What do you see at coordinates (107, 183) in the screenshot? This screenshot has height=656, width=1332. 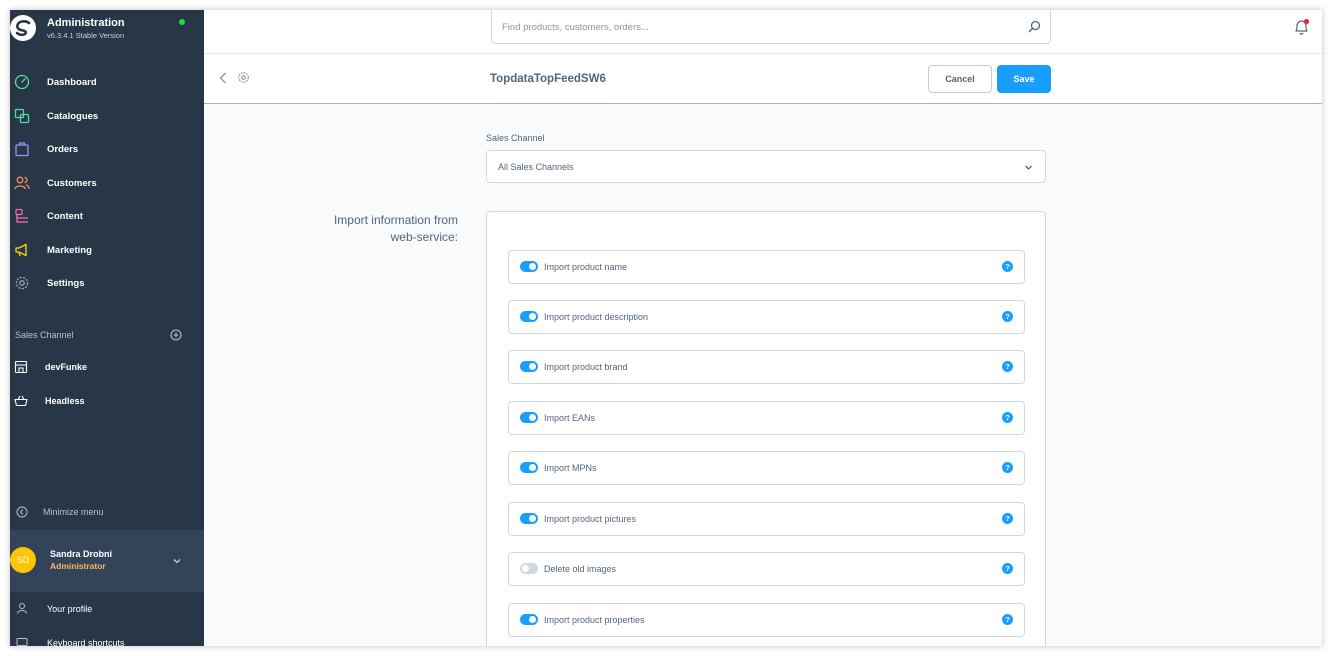 I see `sidebar-item-customers: Customers` at bounding box center [107, 183].